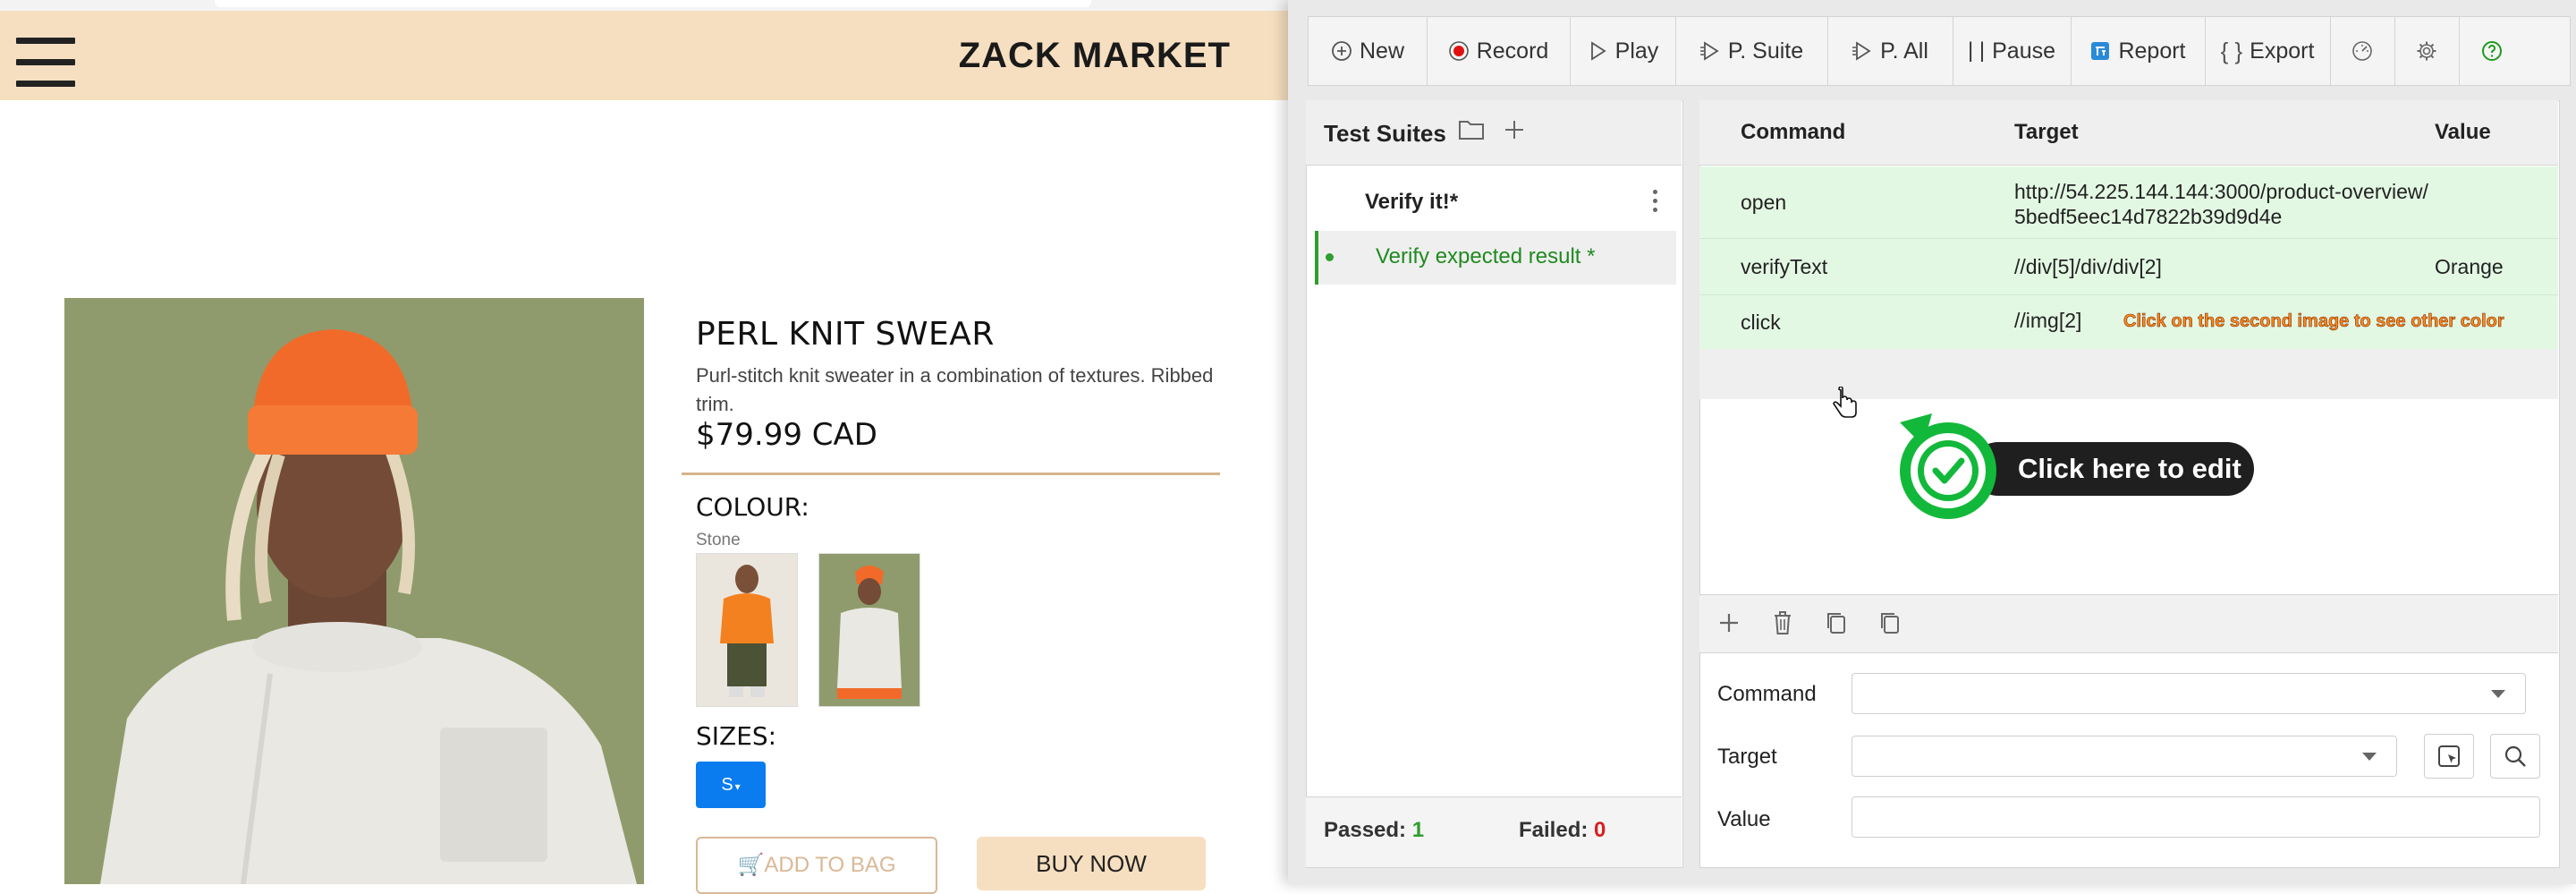 The height and width of the screenshot is (894, 2576). Describe the element at coordinates (1385, 133) in the screenshot. I see `test-suites-title: Test Suites` at that location.